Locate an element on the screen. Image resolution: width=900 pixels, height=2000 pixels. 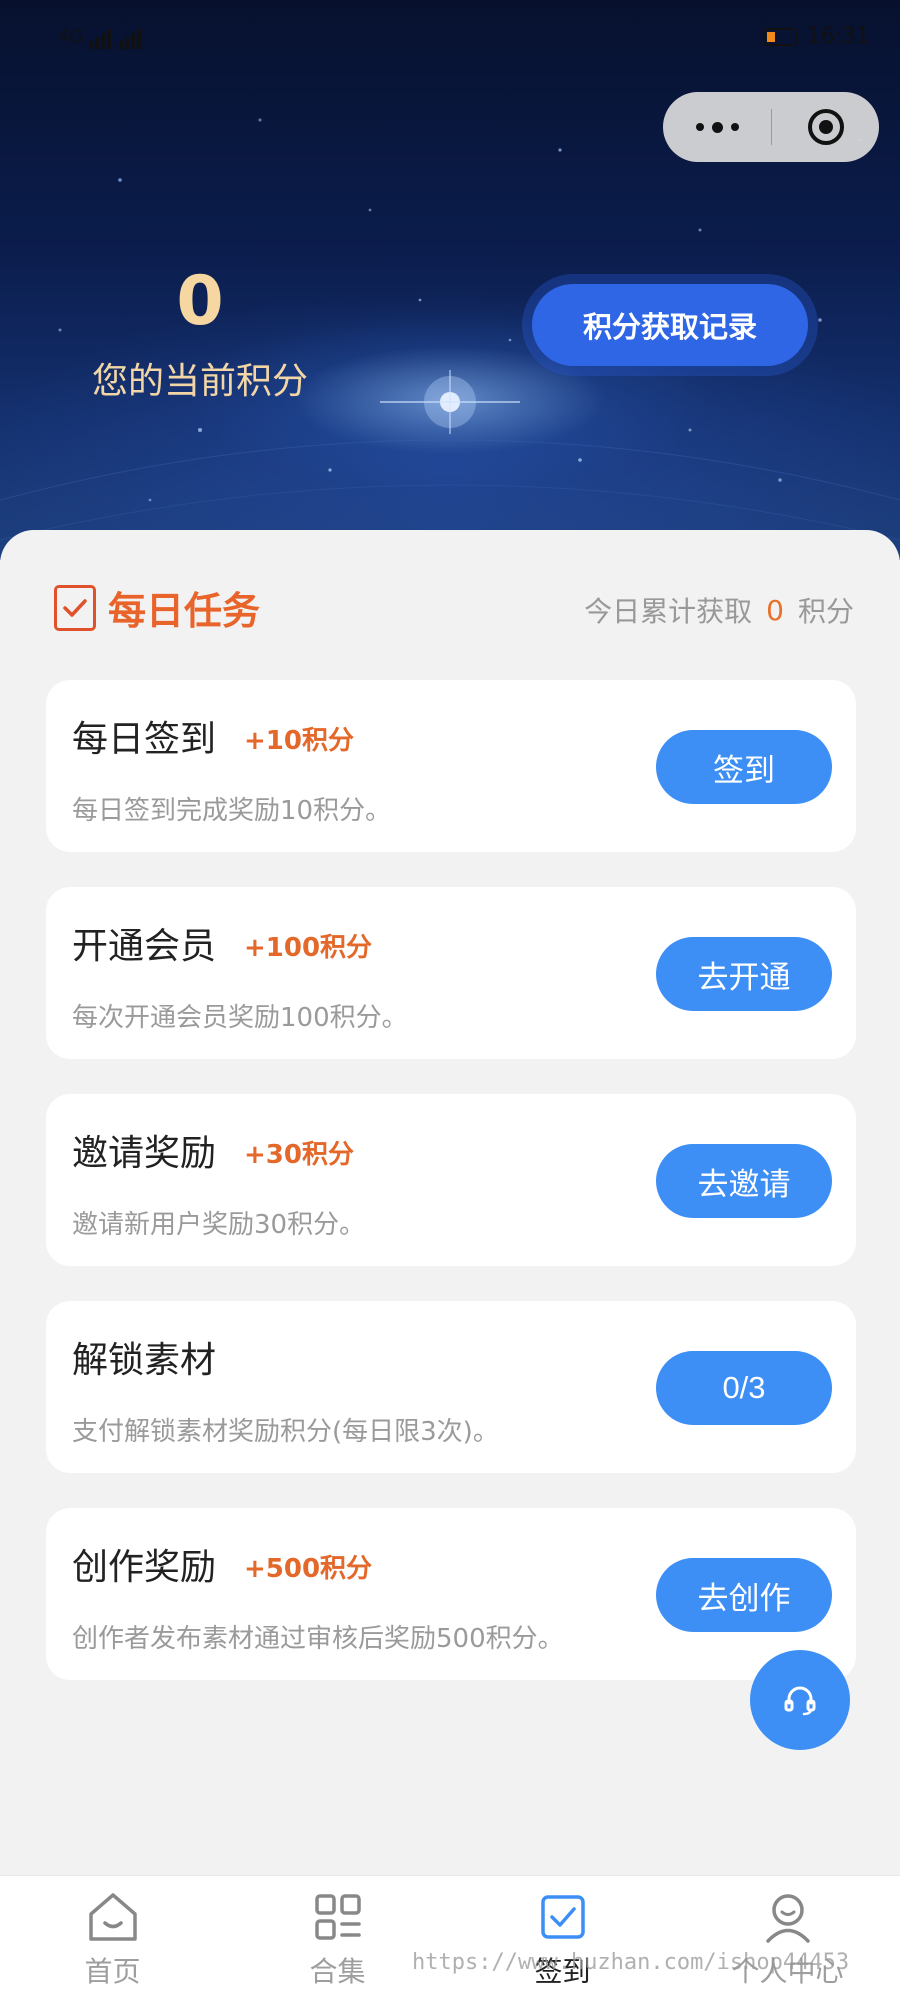
headset-icon is located at coordinates (800, 1701).